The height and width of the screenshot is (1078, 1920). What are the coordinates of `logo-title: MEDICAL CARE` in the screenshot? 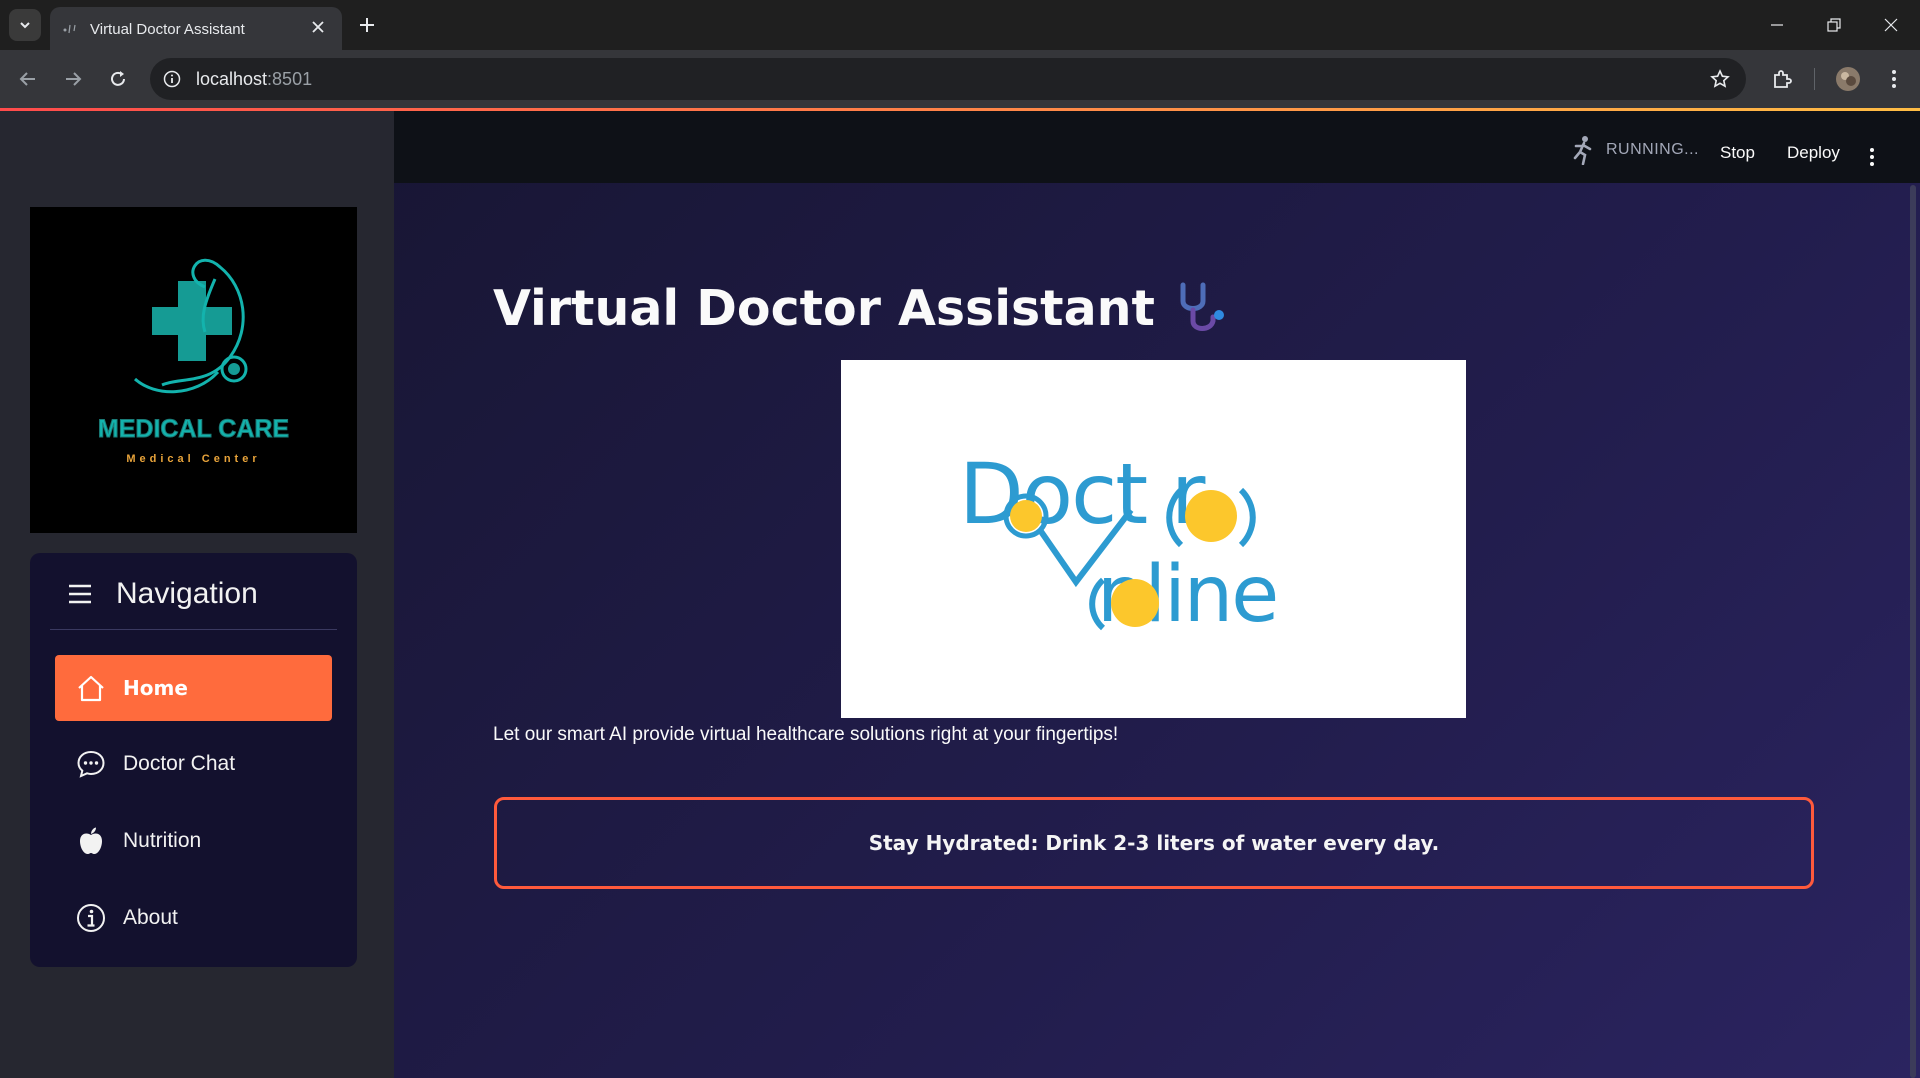 It's located at (193, 429).